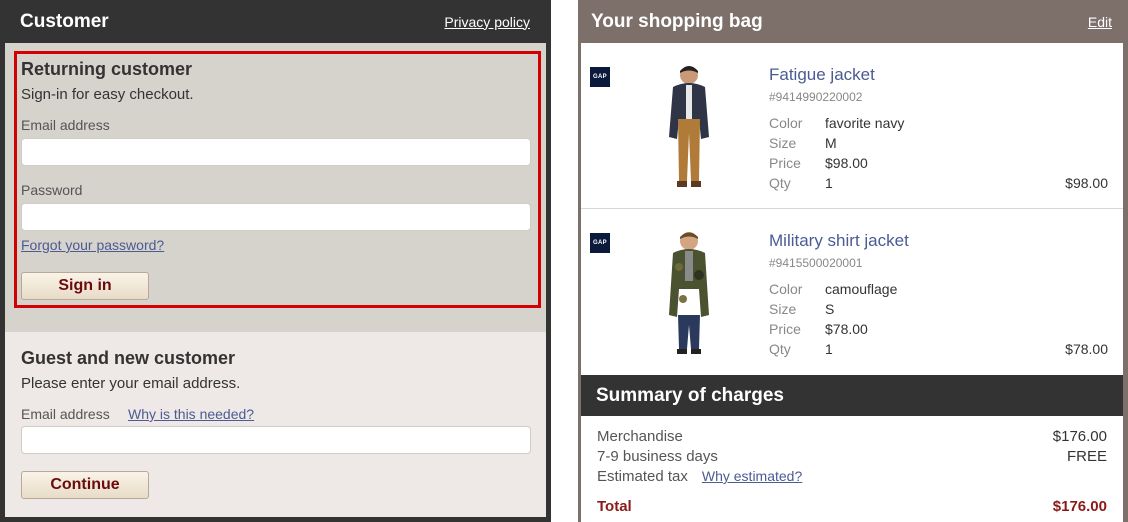  I want to click on product-name-link: Military shirt jacket, so click(839, 241).